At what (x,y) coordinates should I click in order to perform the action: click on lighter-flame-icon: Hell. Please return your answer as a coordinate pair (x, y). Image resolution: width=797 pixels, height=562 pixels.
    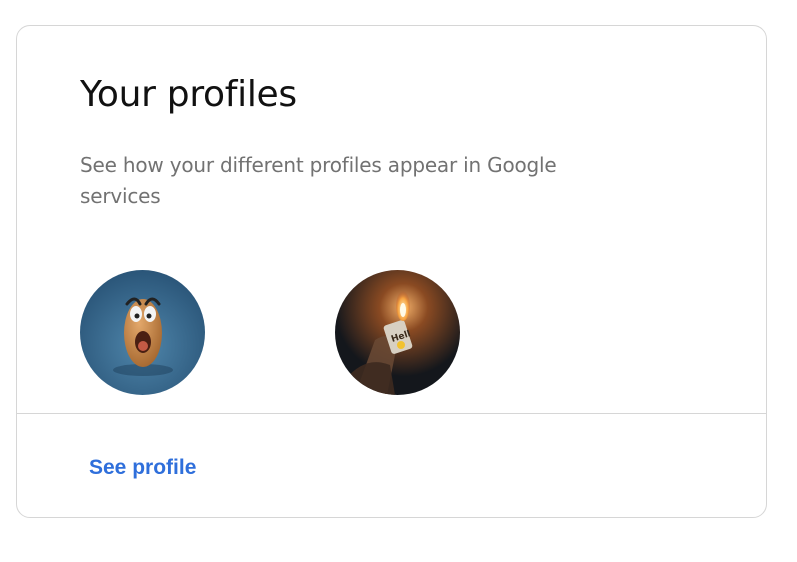
    Looking at the image, I should click on (397, 332).